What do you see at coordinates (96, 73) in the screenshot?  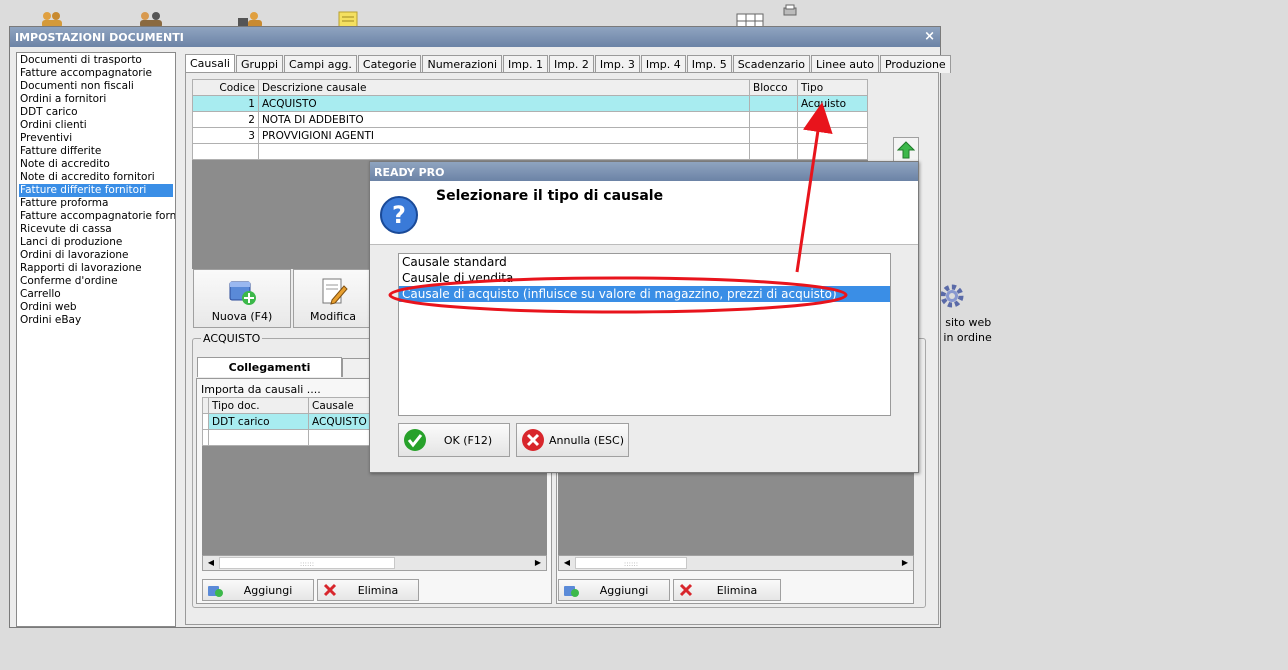 I see `list-item: Fatture accompagnatorie` at bounding box center [96, 73].